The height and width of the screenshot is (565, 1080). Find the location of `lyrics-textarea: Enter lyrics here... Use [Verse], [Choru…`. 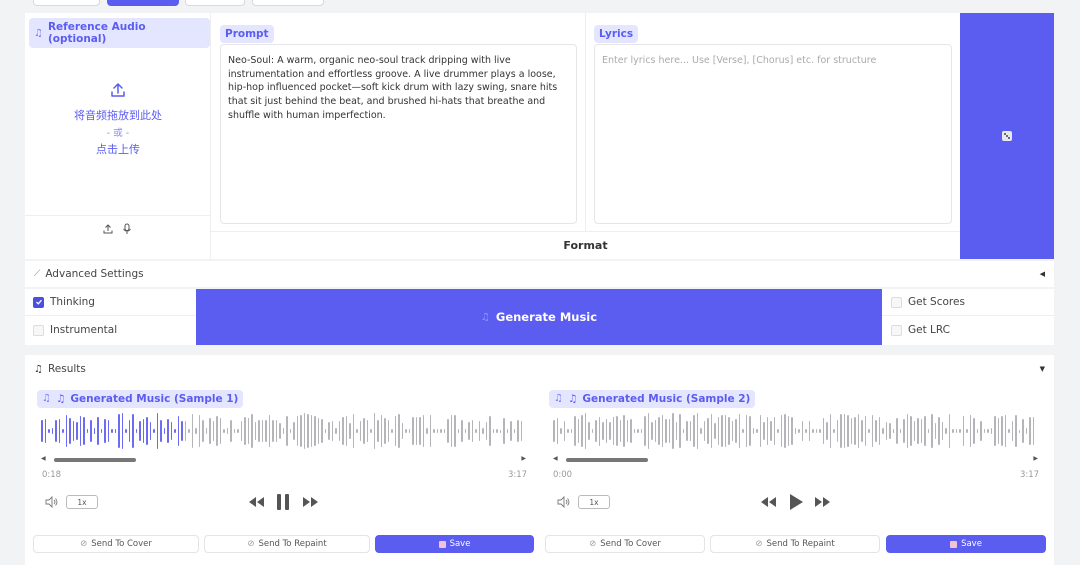

lyrics-textarea: Enter lyrics here... Use [Verse], [Choru… is located at coordinates (773, 134).